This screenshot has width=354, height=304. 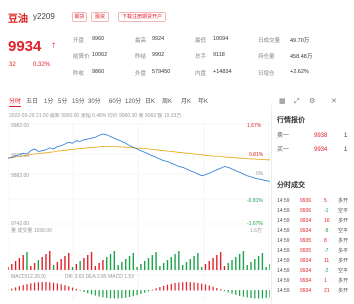 What do you see at coordinates (142, 17) in the screenshot?
I see `open-account-button: 下载注册期货开户` at bounding box center [142, 17].